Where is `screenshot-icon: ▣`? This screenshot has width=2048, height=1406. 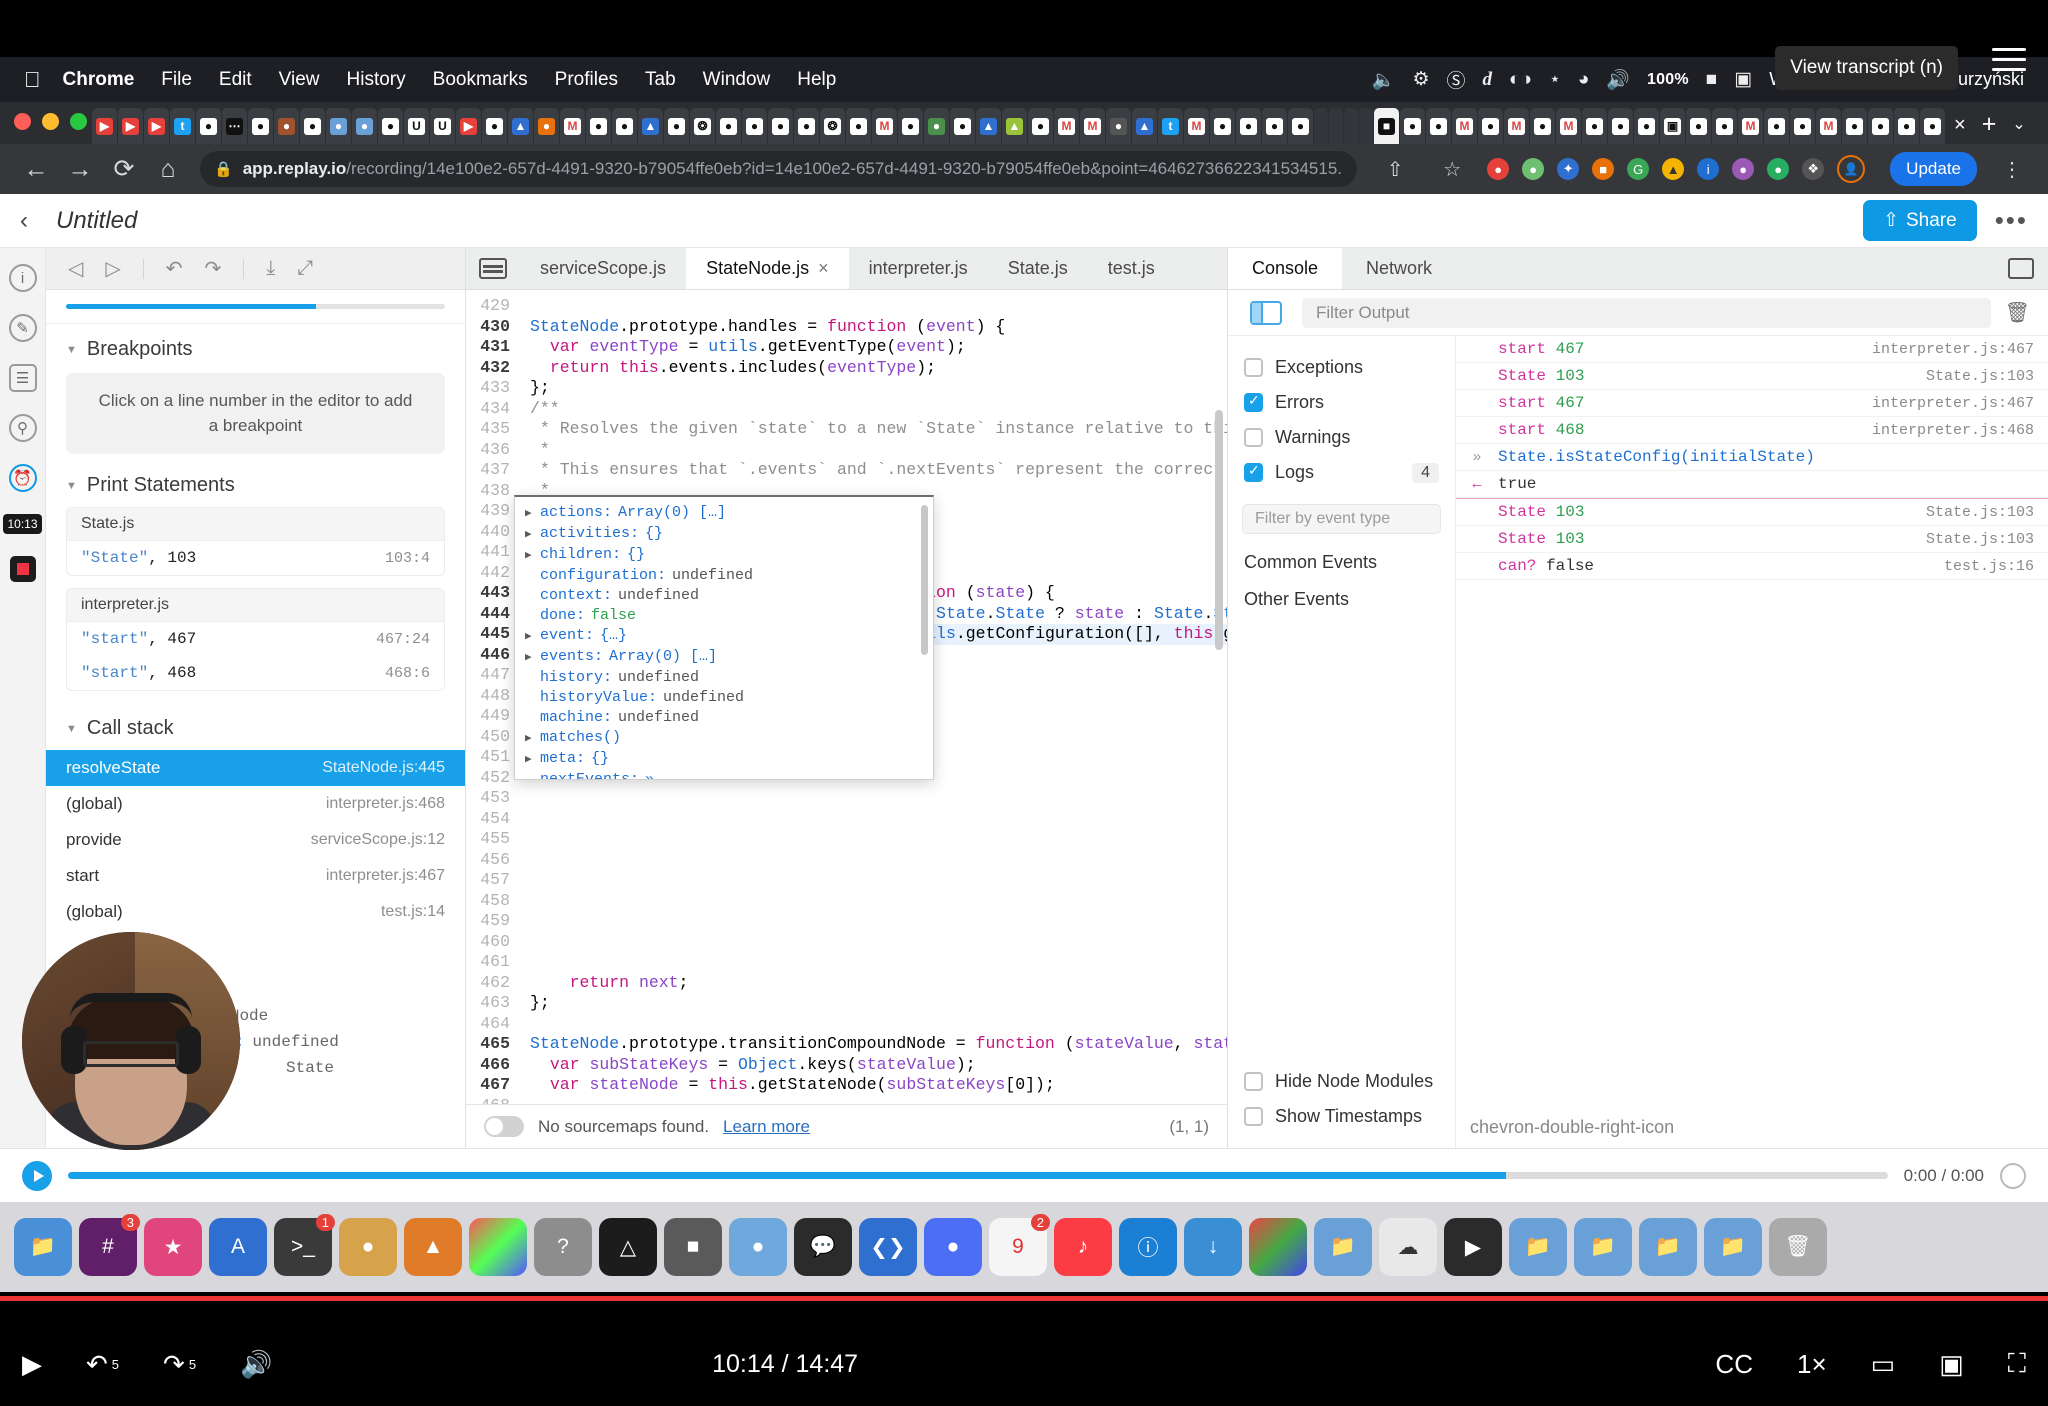 screenshot-icon: ▣ is located at coordinates (1743, 79).